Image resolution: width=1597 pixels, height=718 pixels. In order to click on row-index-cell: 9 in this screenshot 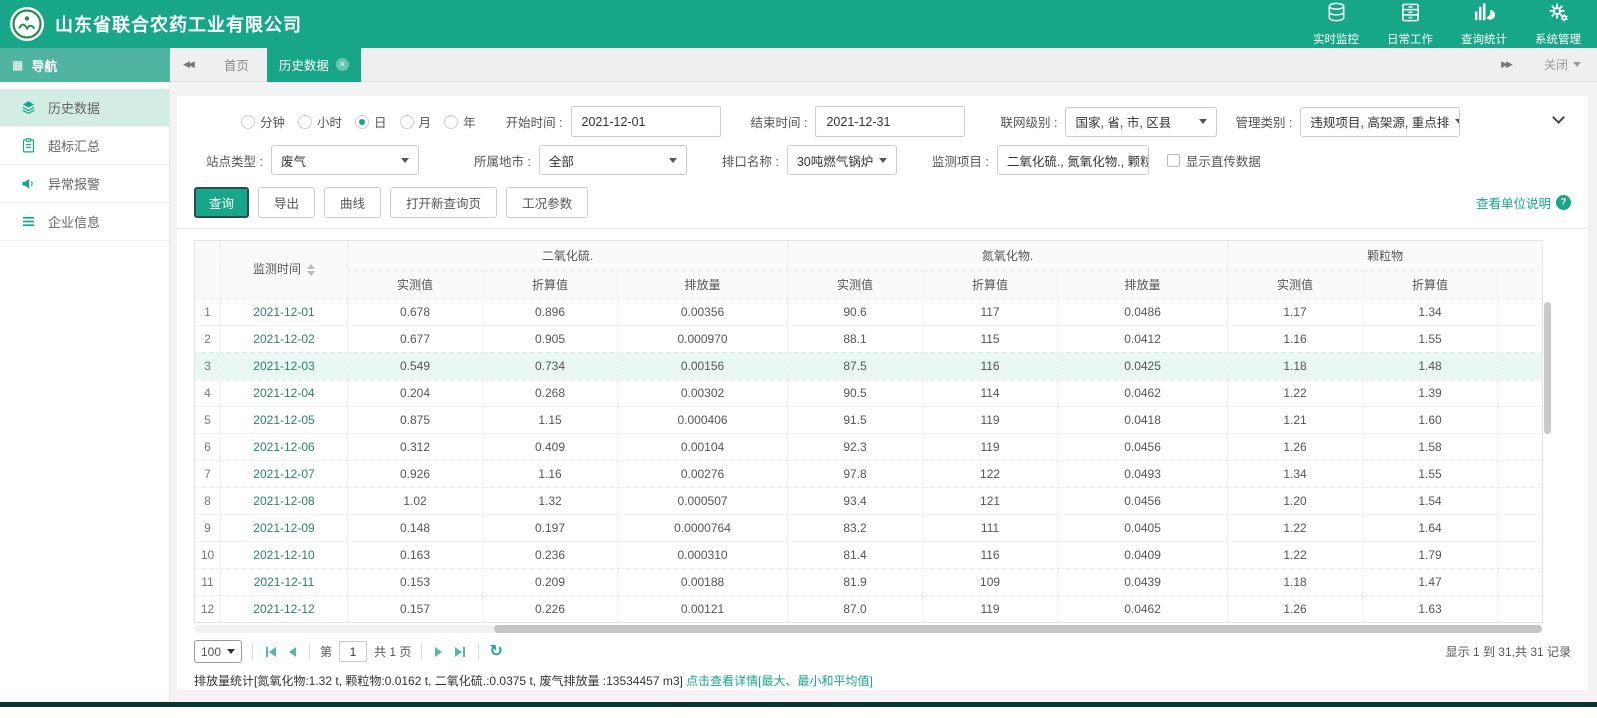, I will do `click(207, 528)`.